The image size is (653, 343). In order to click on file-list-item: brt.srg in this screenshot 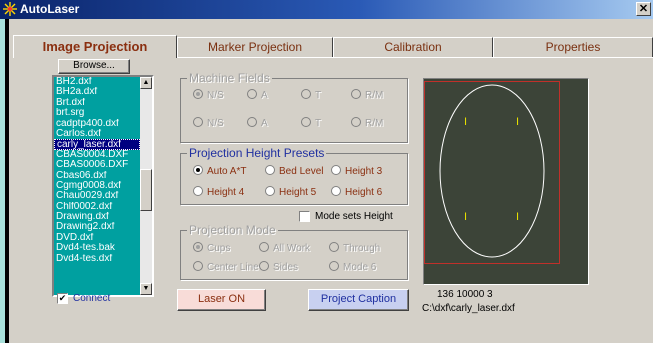, I will do `click(97, 113)`.